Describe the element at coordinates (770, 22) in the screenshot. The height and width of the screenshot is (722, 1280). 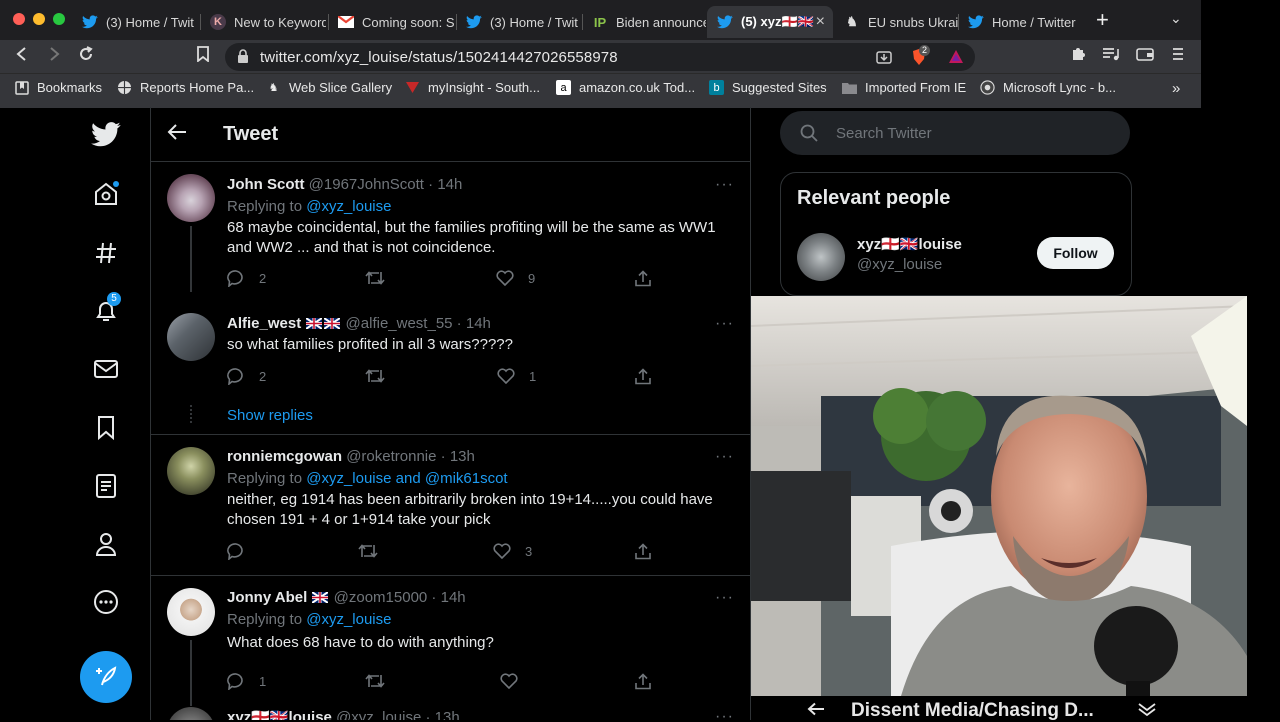
I see `browser-tab-active: (5) xyz🏴󠁧󠁢󠁥󠁮󠁧󠁿🇬🇧 ×` at that location.